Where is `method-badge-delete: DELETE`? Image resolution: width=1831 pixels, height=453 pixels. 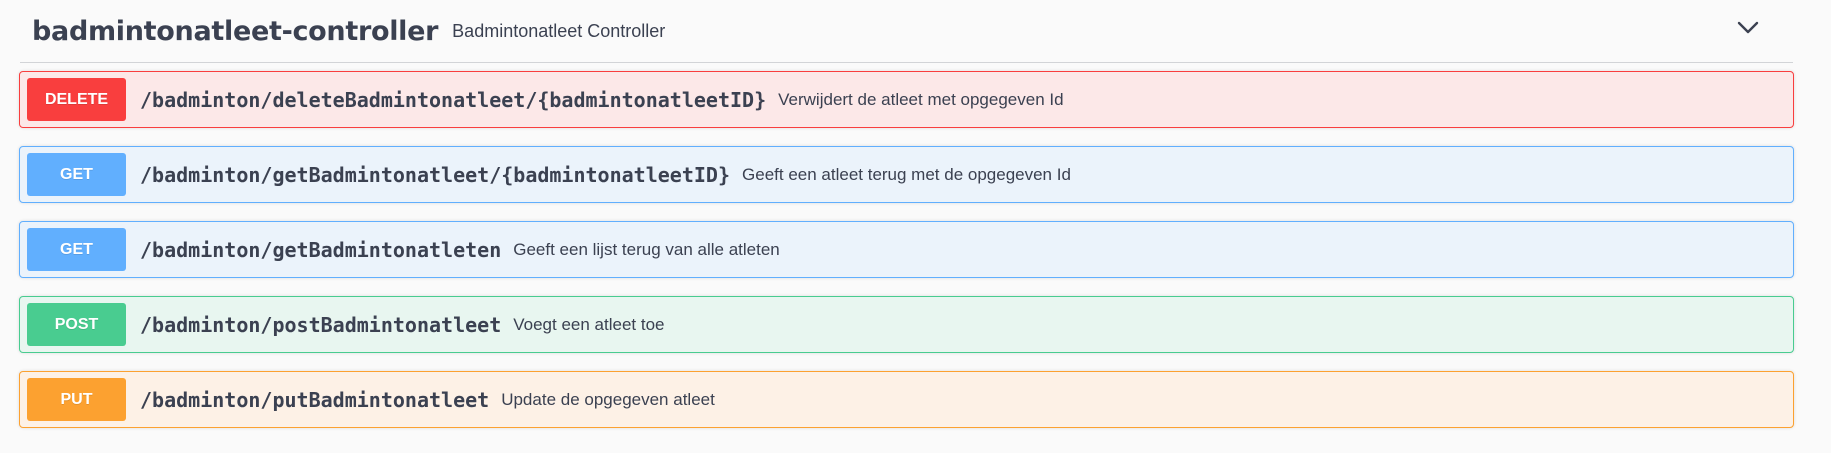
method-badge-delete: DELETE is located at coordinates (76, 99).